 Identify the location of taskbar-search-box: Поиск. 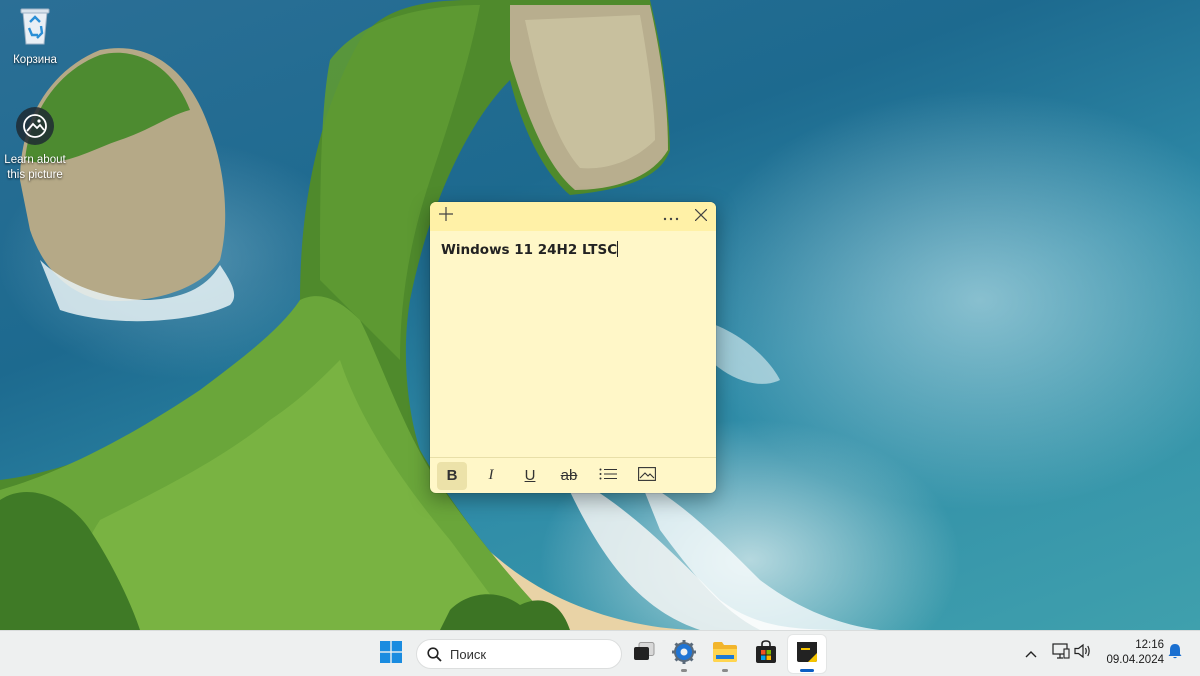
(519, 654).